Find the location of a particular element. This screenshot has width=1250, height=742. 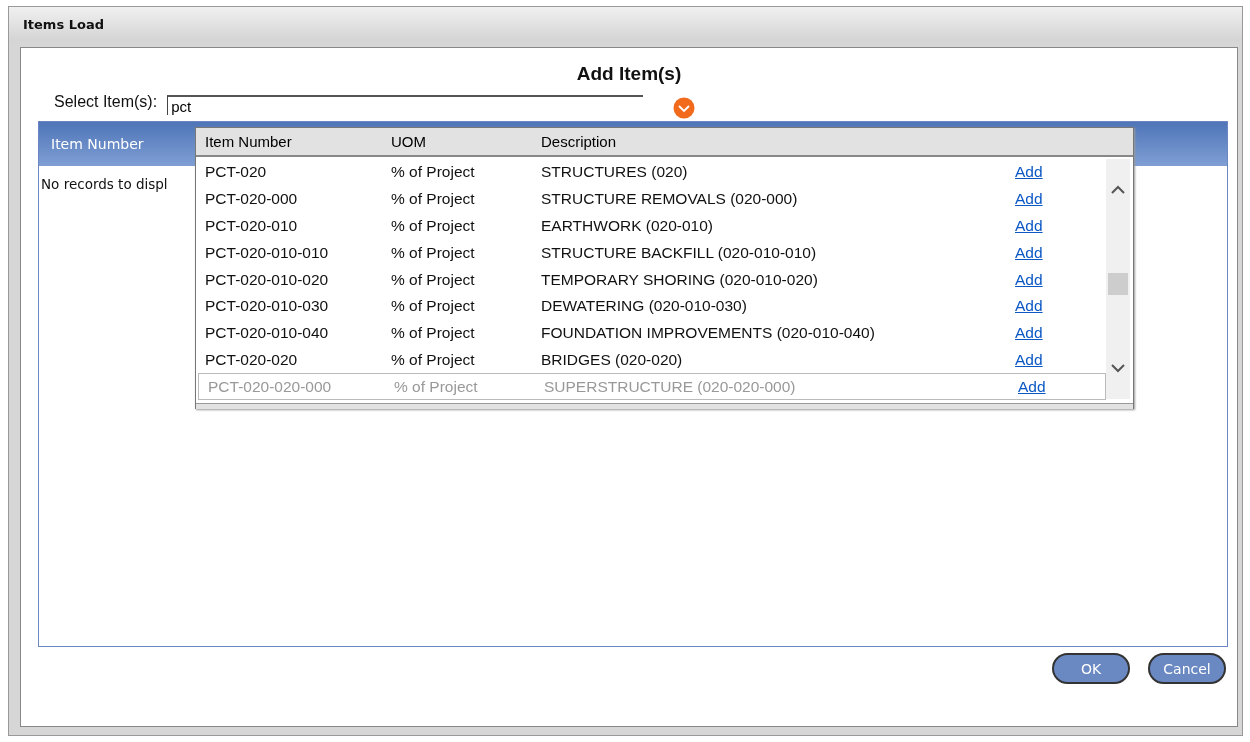

dialog-button: OK is located at coordinates (1091, 668).